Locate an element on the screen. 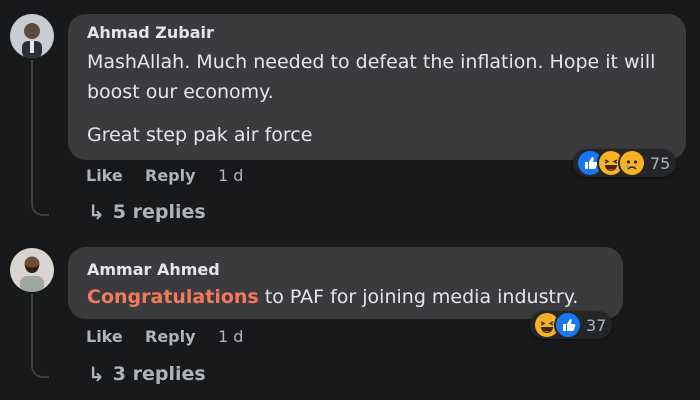 Image resolution: width=700 pixels, height=400 pixels. replies-label: 3 replies is located at coordinates (159, 374).